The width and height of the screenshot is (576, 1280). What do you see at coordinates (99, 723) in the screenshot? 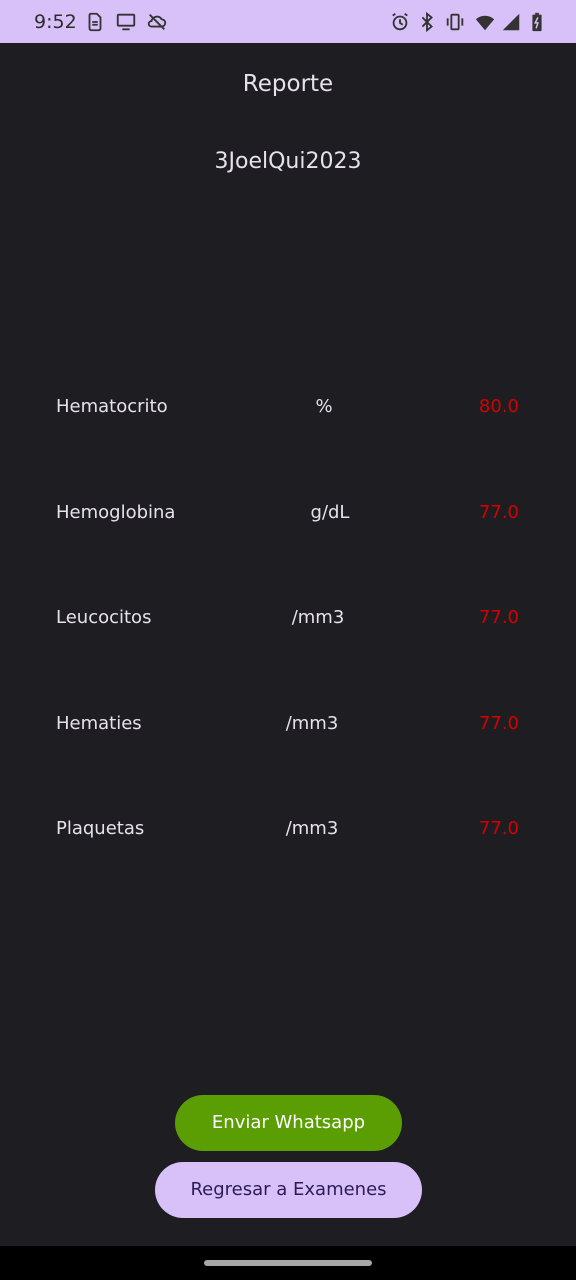
I see `result-name: Hematies` at bounding box center [99, 723].